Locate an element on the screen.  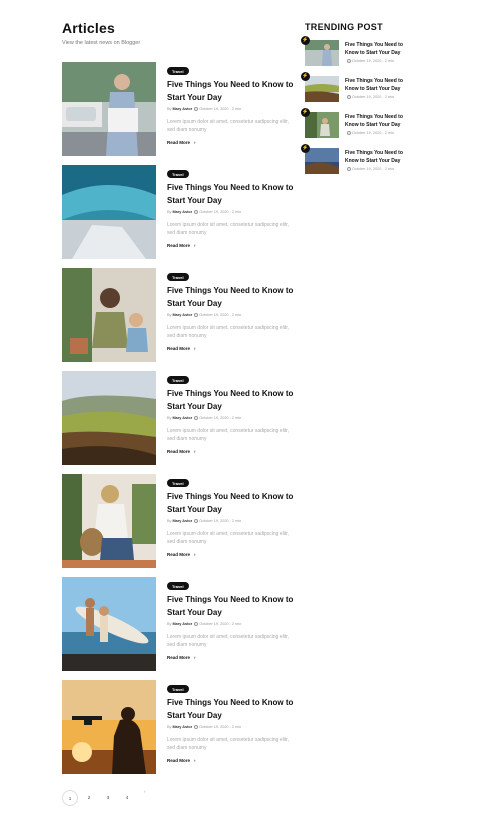
trending-date: October 19, 2020 is located at coordinates (367, 97).